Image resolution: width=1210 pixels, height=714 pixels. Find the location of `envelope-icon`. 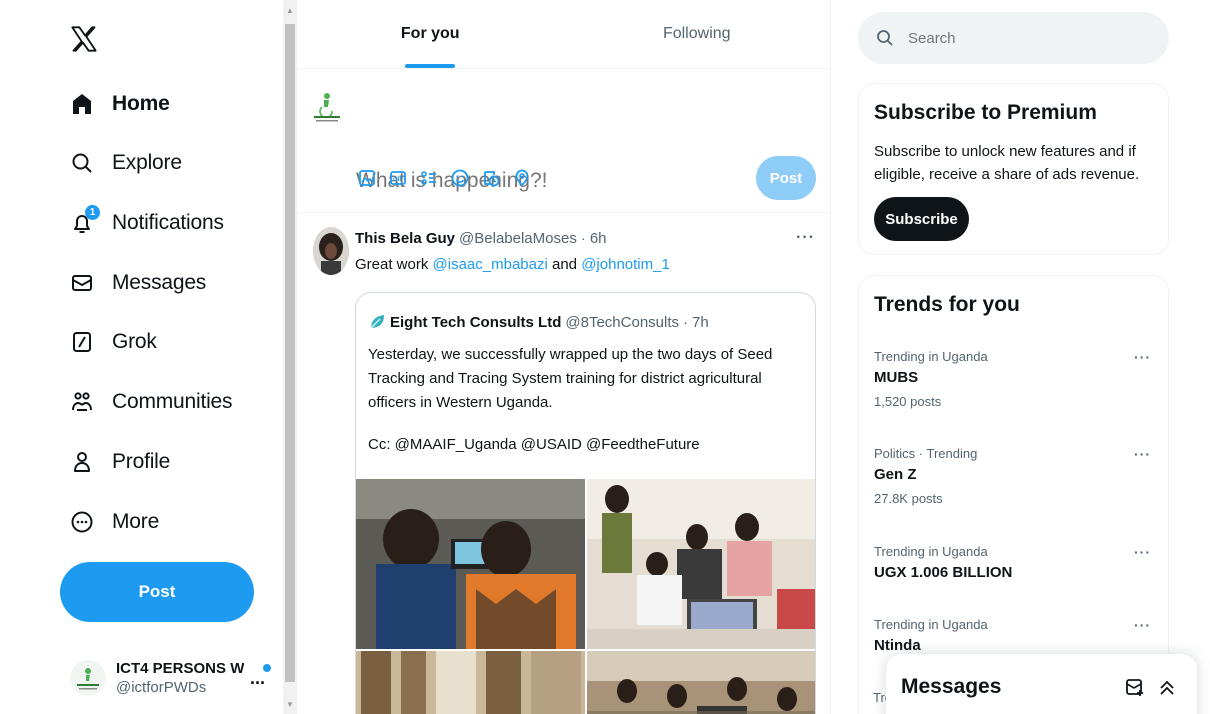

envelope-icon is located at coordinates (82, 283).